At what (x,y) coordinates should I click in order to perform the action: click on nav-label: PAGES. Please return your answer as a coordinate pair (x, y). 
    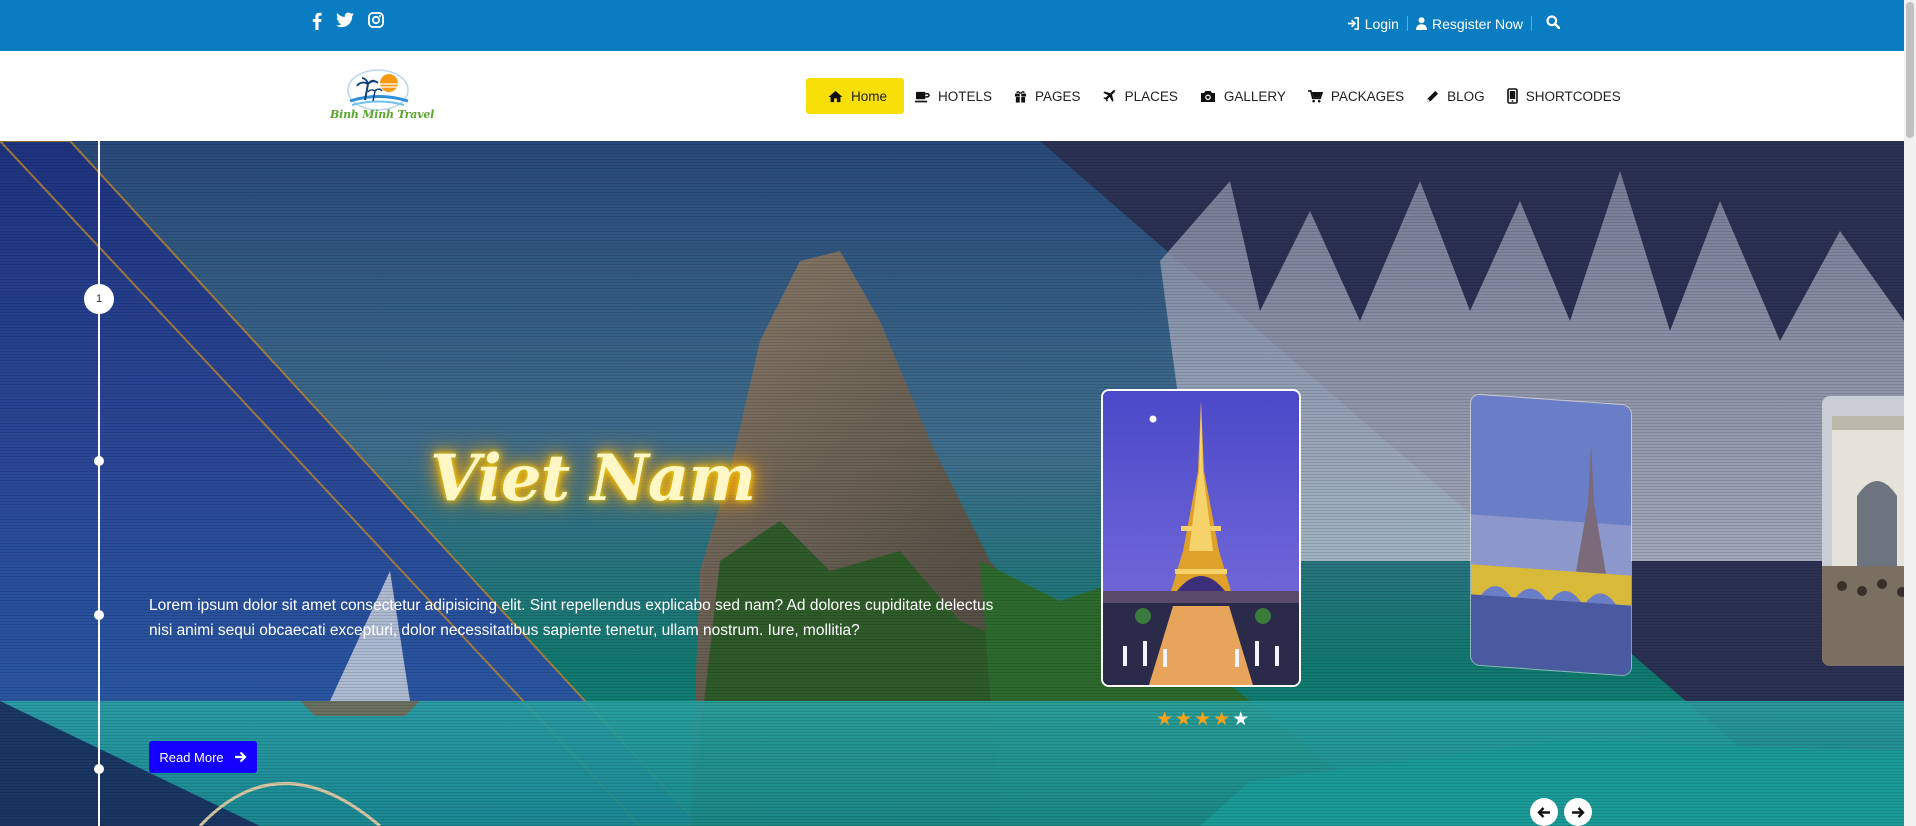
    Looking at the image, I should click on (1058, 96).